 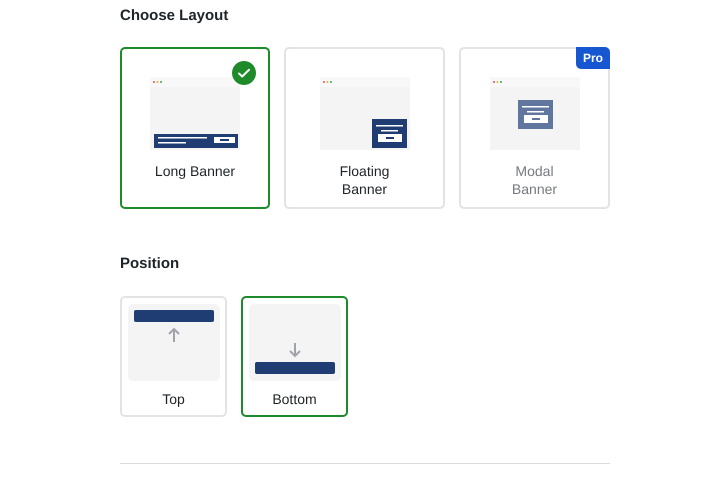 I want to click on layout-label: Modal Banner, so click(x=534, y=180).